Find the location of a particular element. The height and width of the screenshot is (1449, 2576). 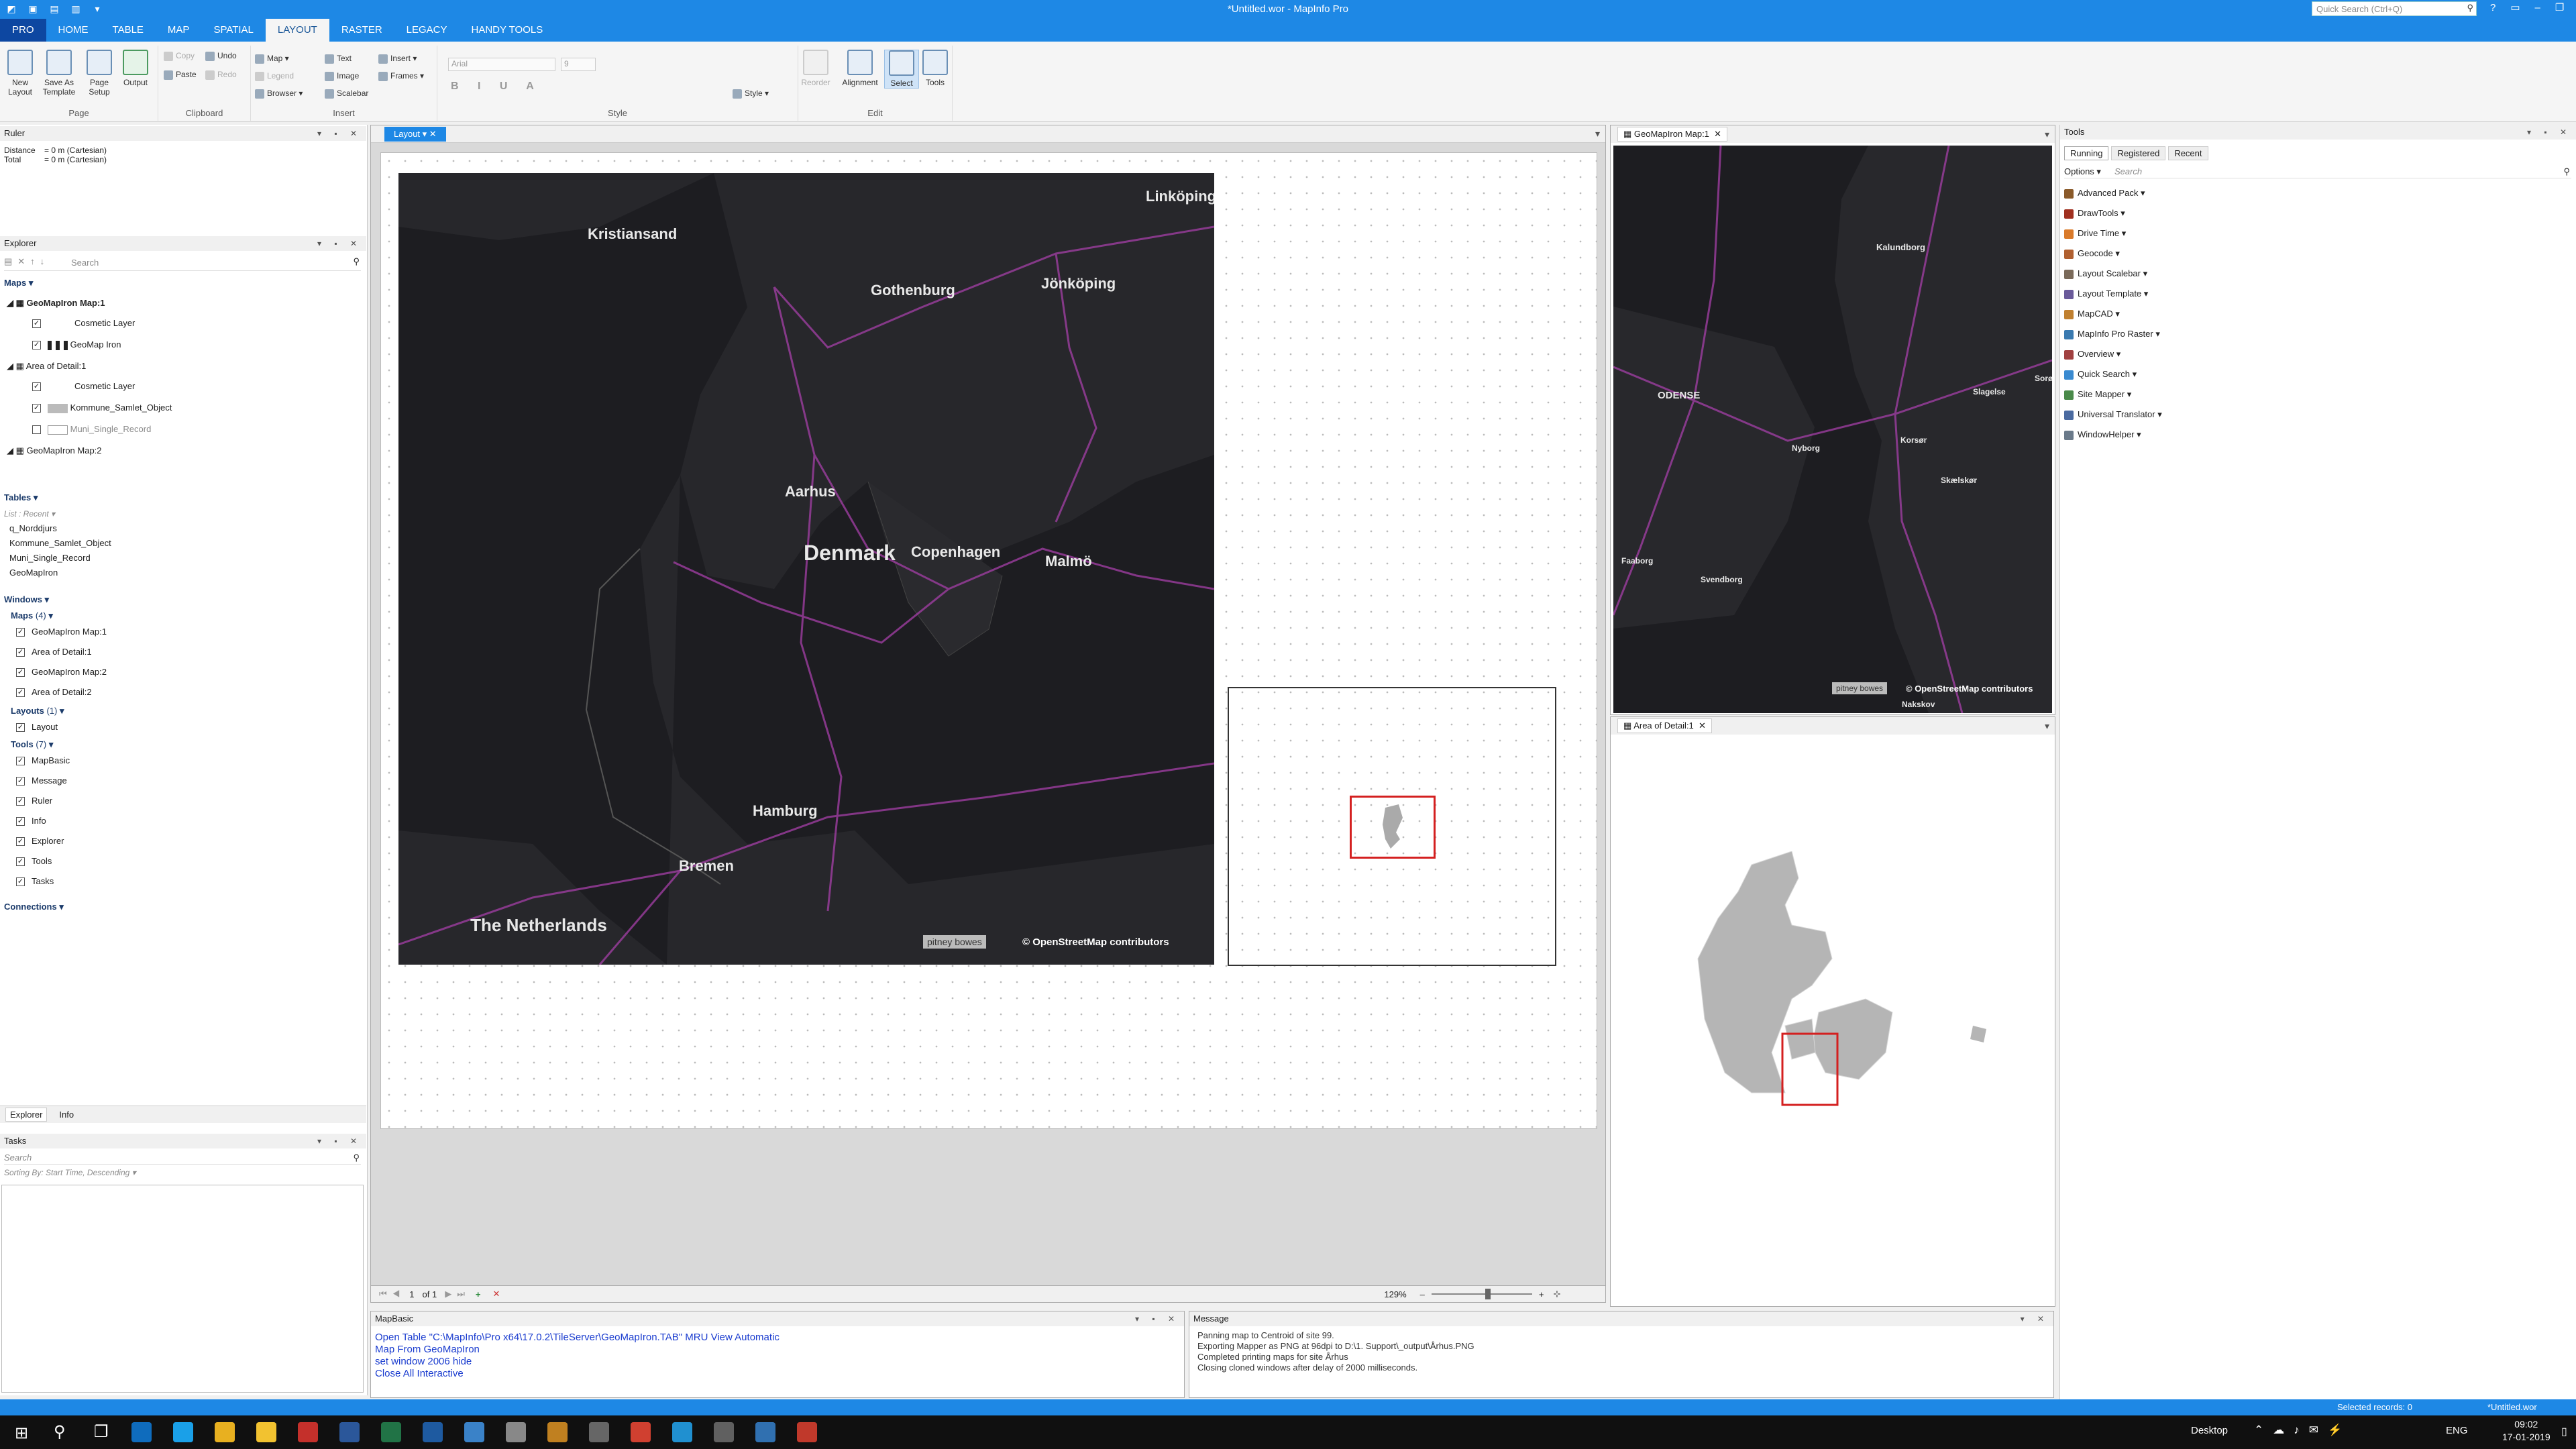

window-item: ✓ GeoMapIron Map:2 is located at coordinates (61, 672).